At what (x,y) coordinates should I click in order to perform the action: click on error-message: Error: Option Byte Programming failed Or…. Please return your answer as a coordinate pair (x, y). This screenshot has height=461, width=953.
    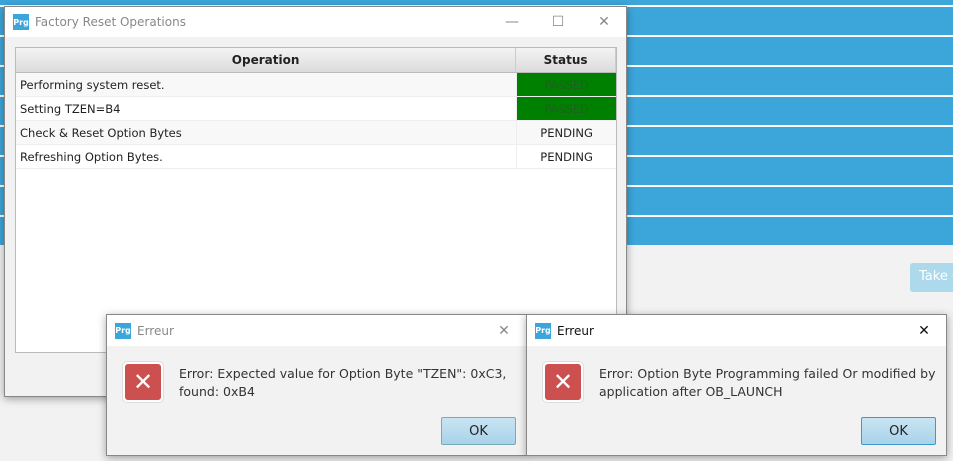
    Looking at the image, I should click on (767, 382).